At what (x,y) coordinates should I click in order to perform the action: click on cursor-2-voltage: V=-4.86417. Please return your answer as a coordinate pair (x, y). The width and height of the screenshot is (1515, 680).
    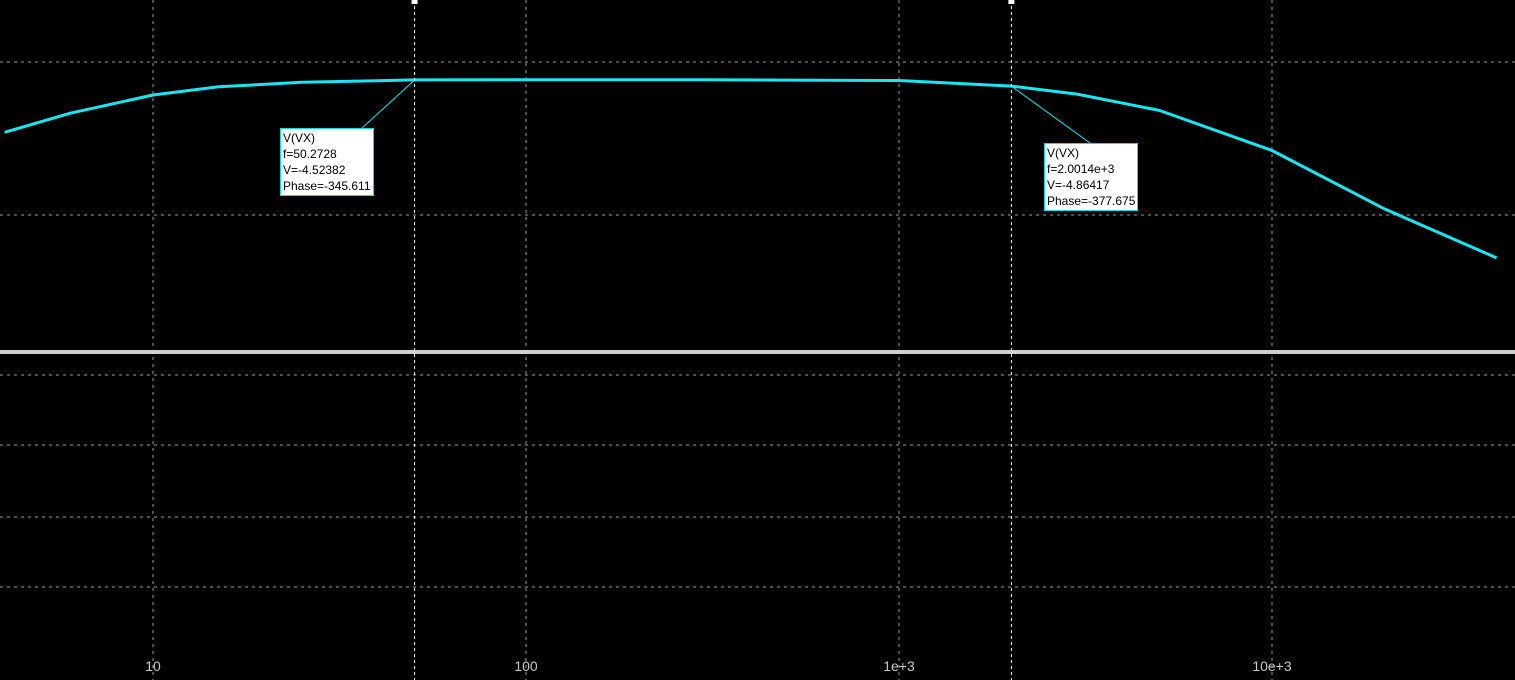
    Looking at the image, I should click on (1078, 185).